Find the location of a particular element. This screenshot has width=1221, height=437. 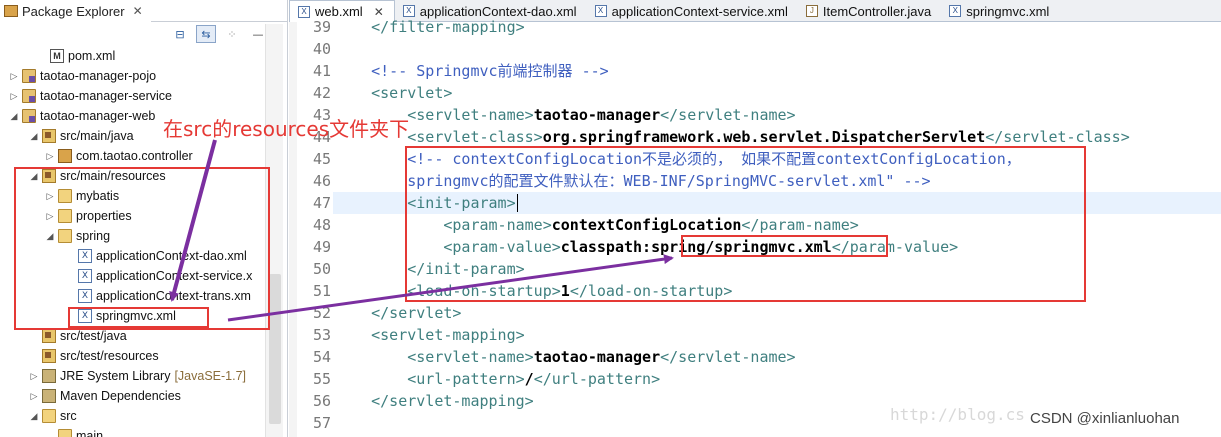

line-number: 45 is located at coordinates (321, 159).